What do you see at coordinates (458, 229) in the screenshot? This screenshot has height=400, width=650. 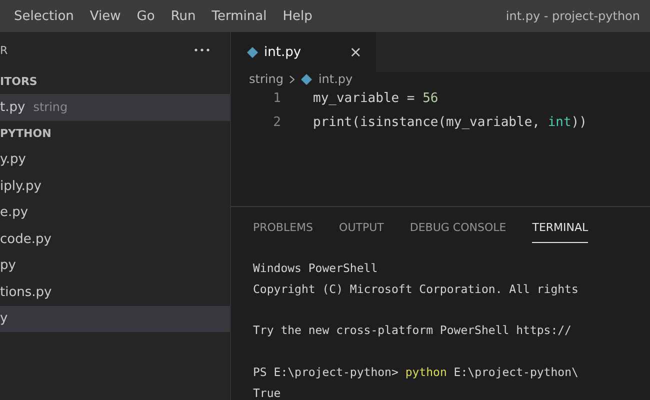 I see `panel-tab: DEBUG CONSOLE` at bounding box center [458, 229].